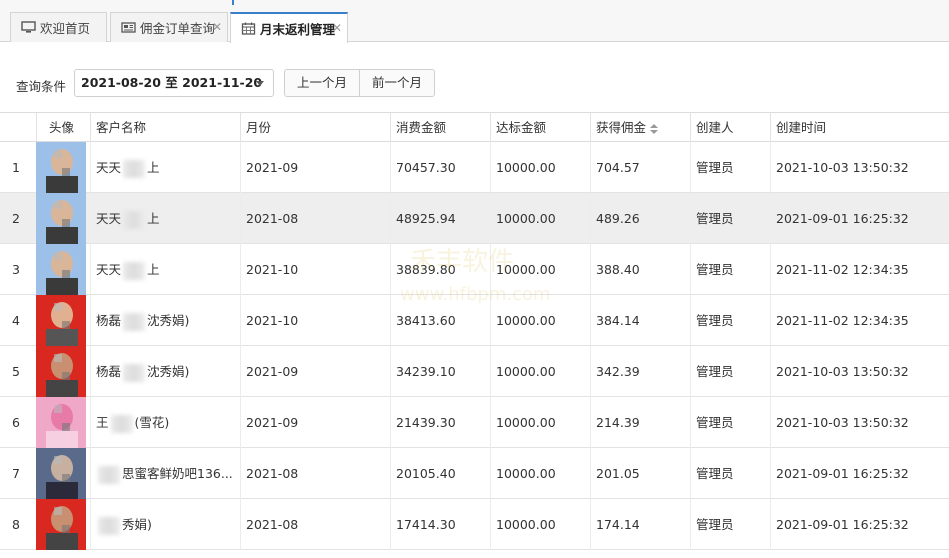 The image size is (949, 558). I want to click on customer-name: 王 (雪花), so click(165, 422).